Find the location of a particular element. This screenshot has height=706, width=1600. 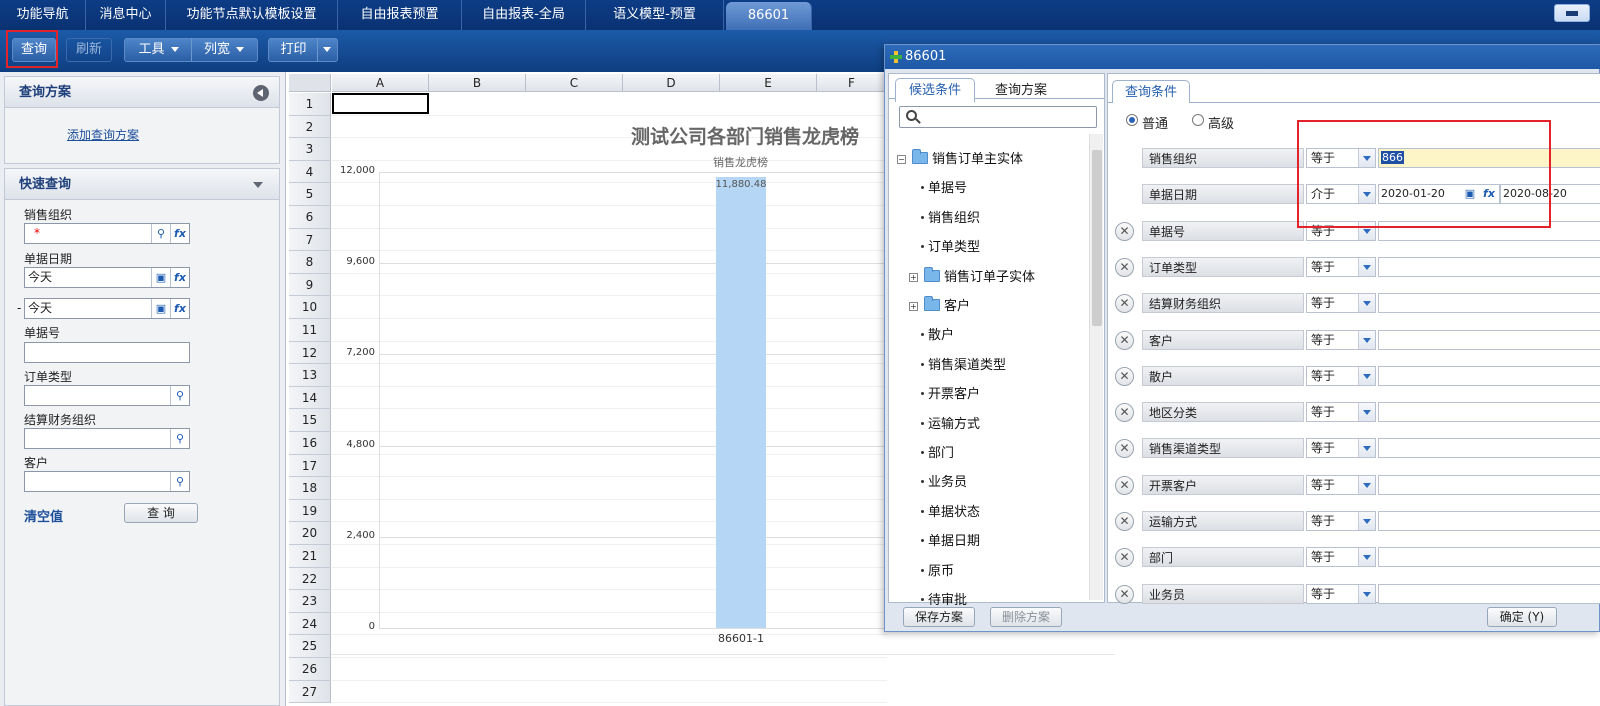

row-header: 10 is located at coordinates (310, 307).